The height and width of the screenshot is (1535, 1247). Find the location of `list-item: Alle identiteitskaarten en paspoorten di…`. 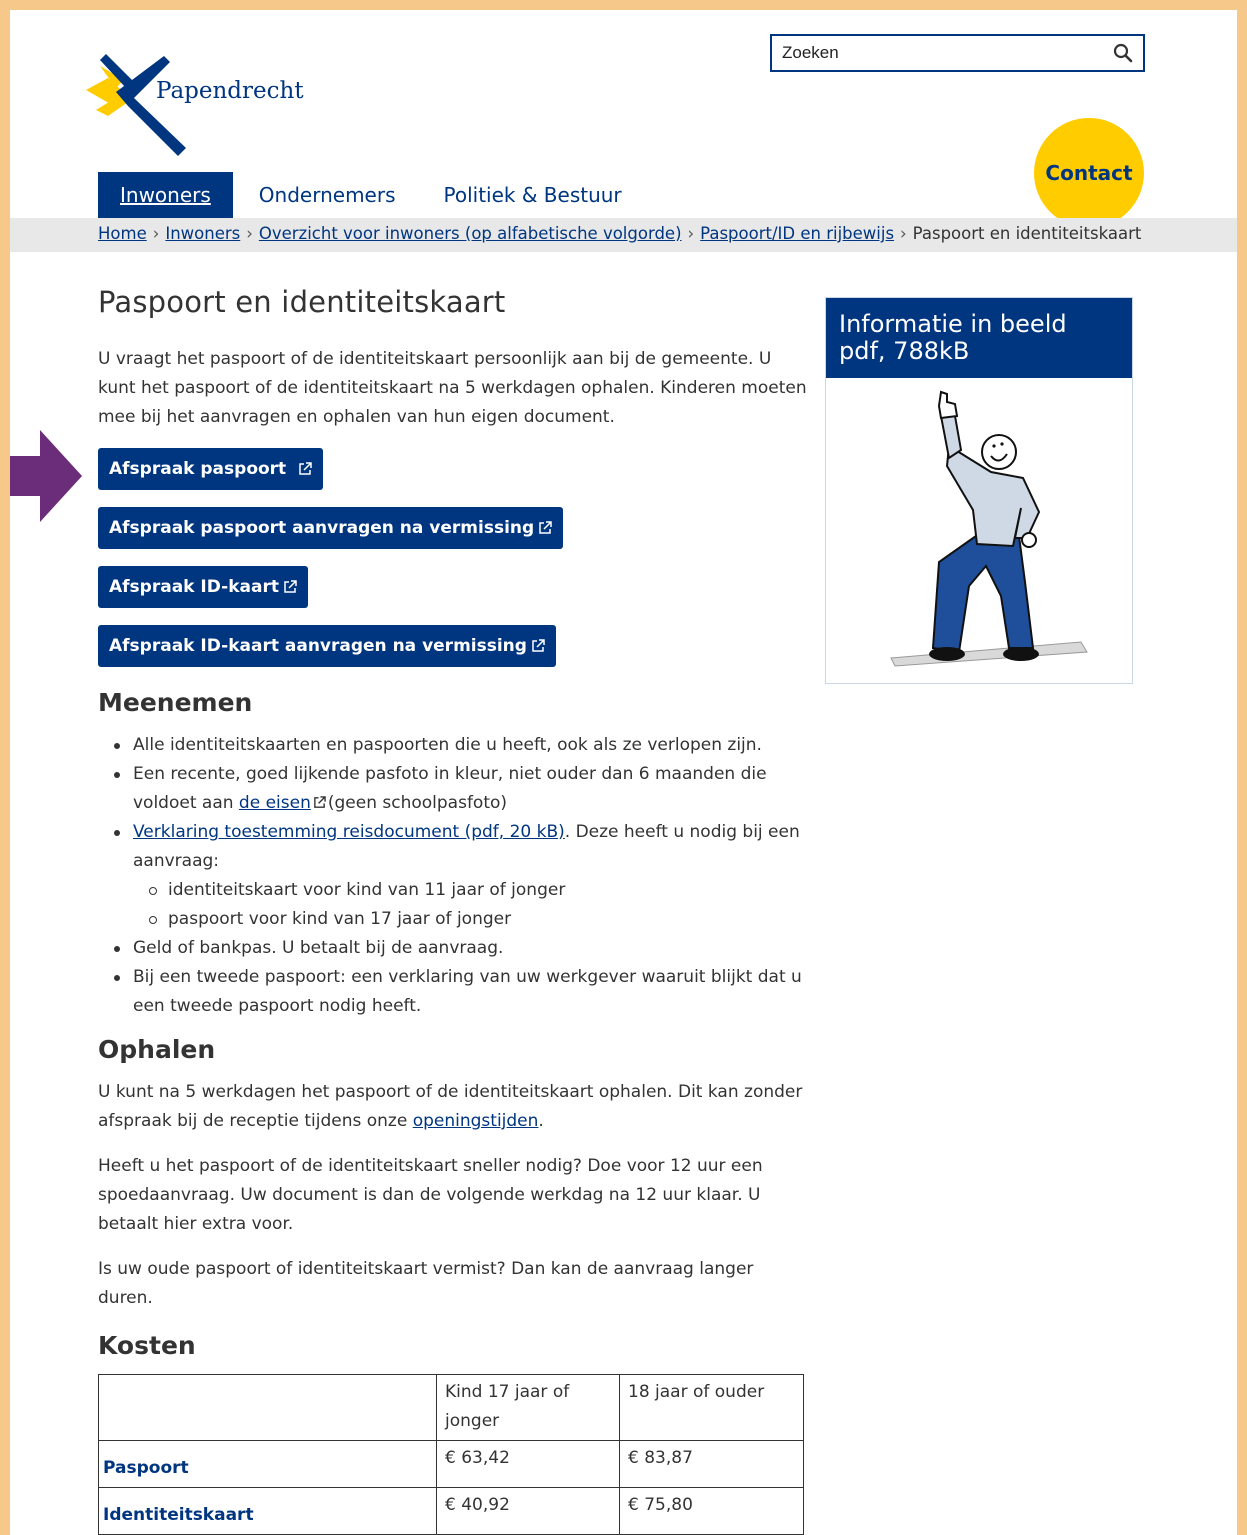

list-item: Alle identiteitskaarten en paspoorten di… is located at coordinates (453, 745).